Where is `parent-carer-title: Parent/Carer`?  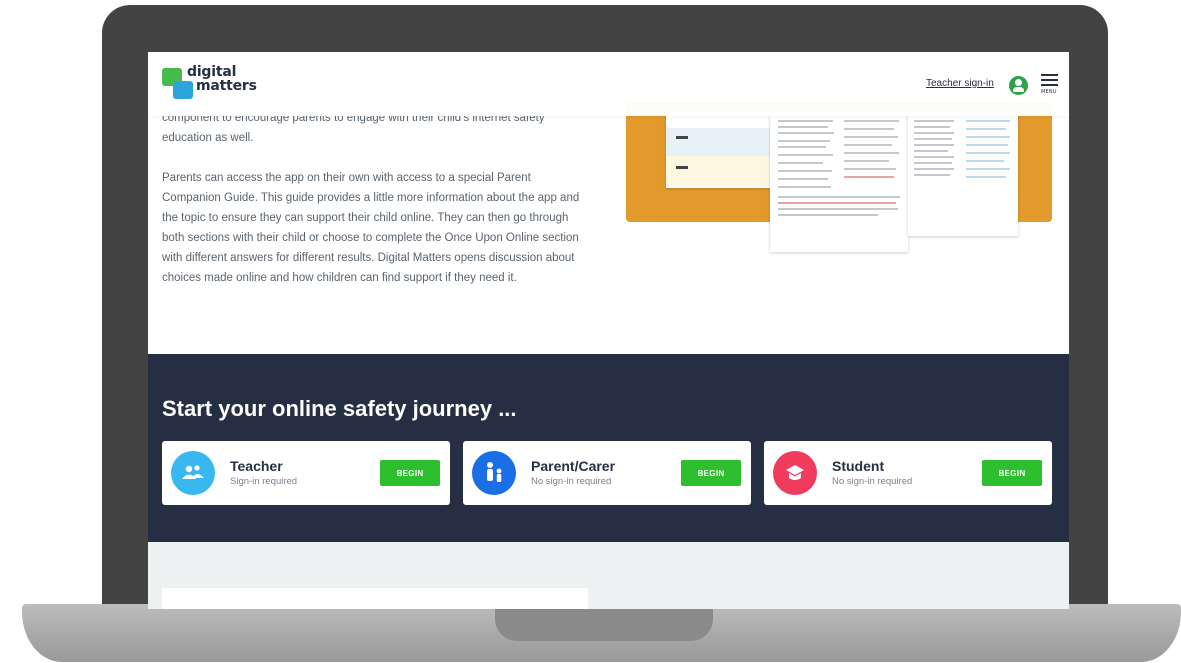 parent-carer-title: Parent/Carer is located at coordinates (573, 466).